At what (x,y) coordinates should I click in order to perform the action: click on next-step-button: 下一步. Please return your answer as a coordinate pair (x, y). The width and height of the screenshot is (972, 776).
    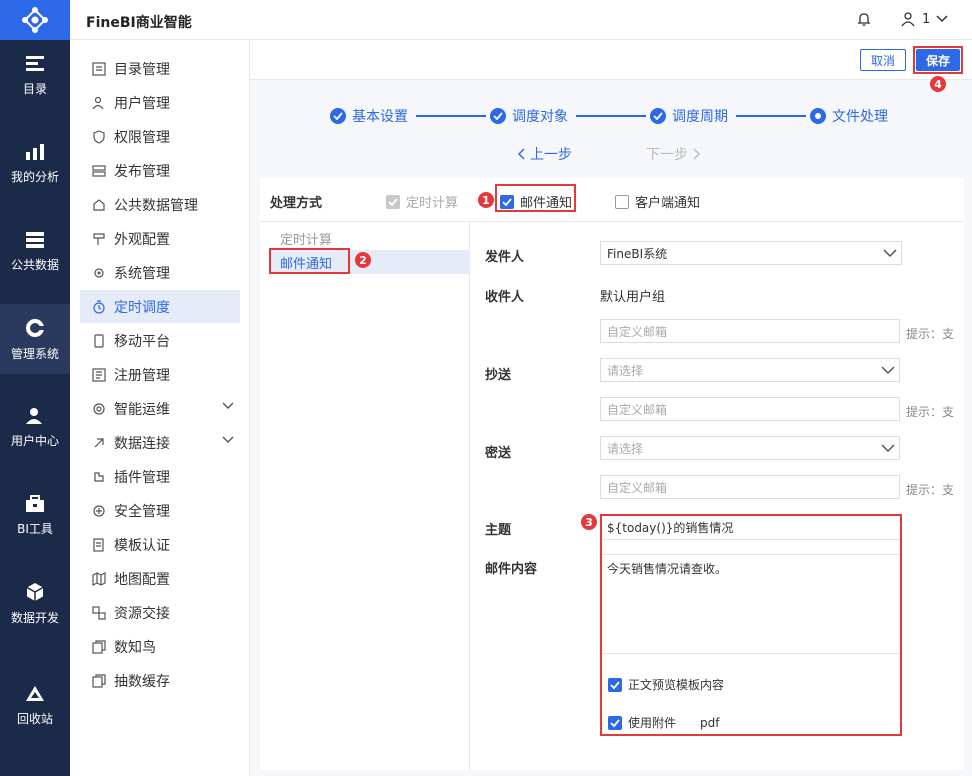
    Looking at the image, I should click on (673, 154).